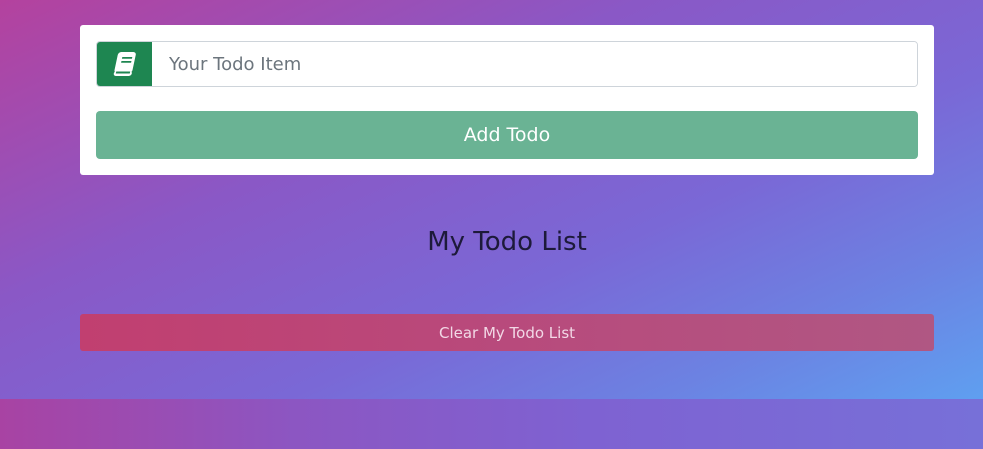  Describe the element at coordinates (534, 64) in the screenshot. I see `todo-input` at that location.